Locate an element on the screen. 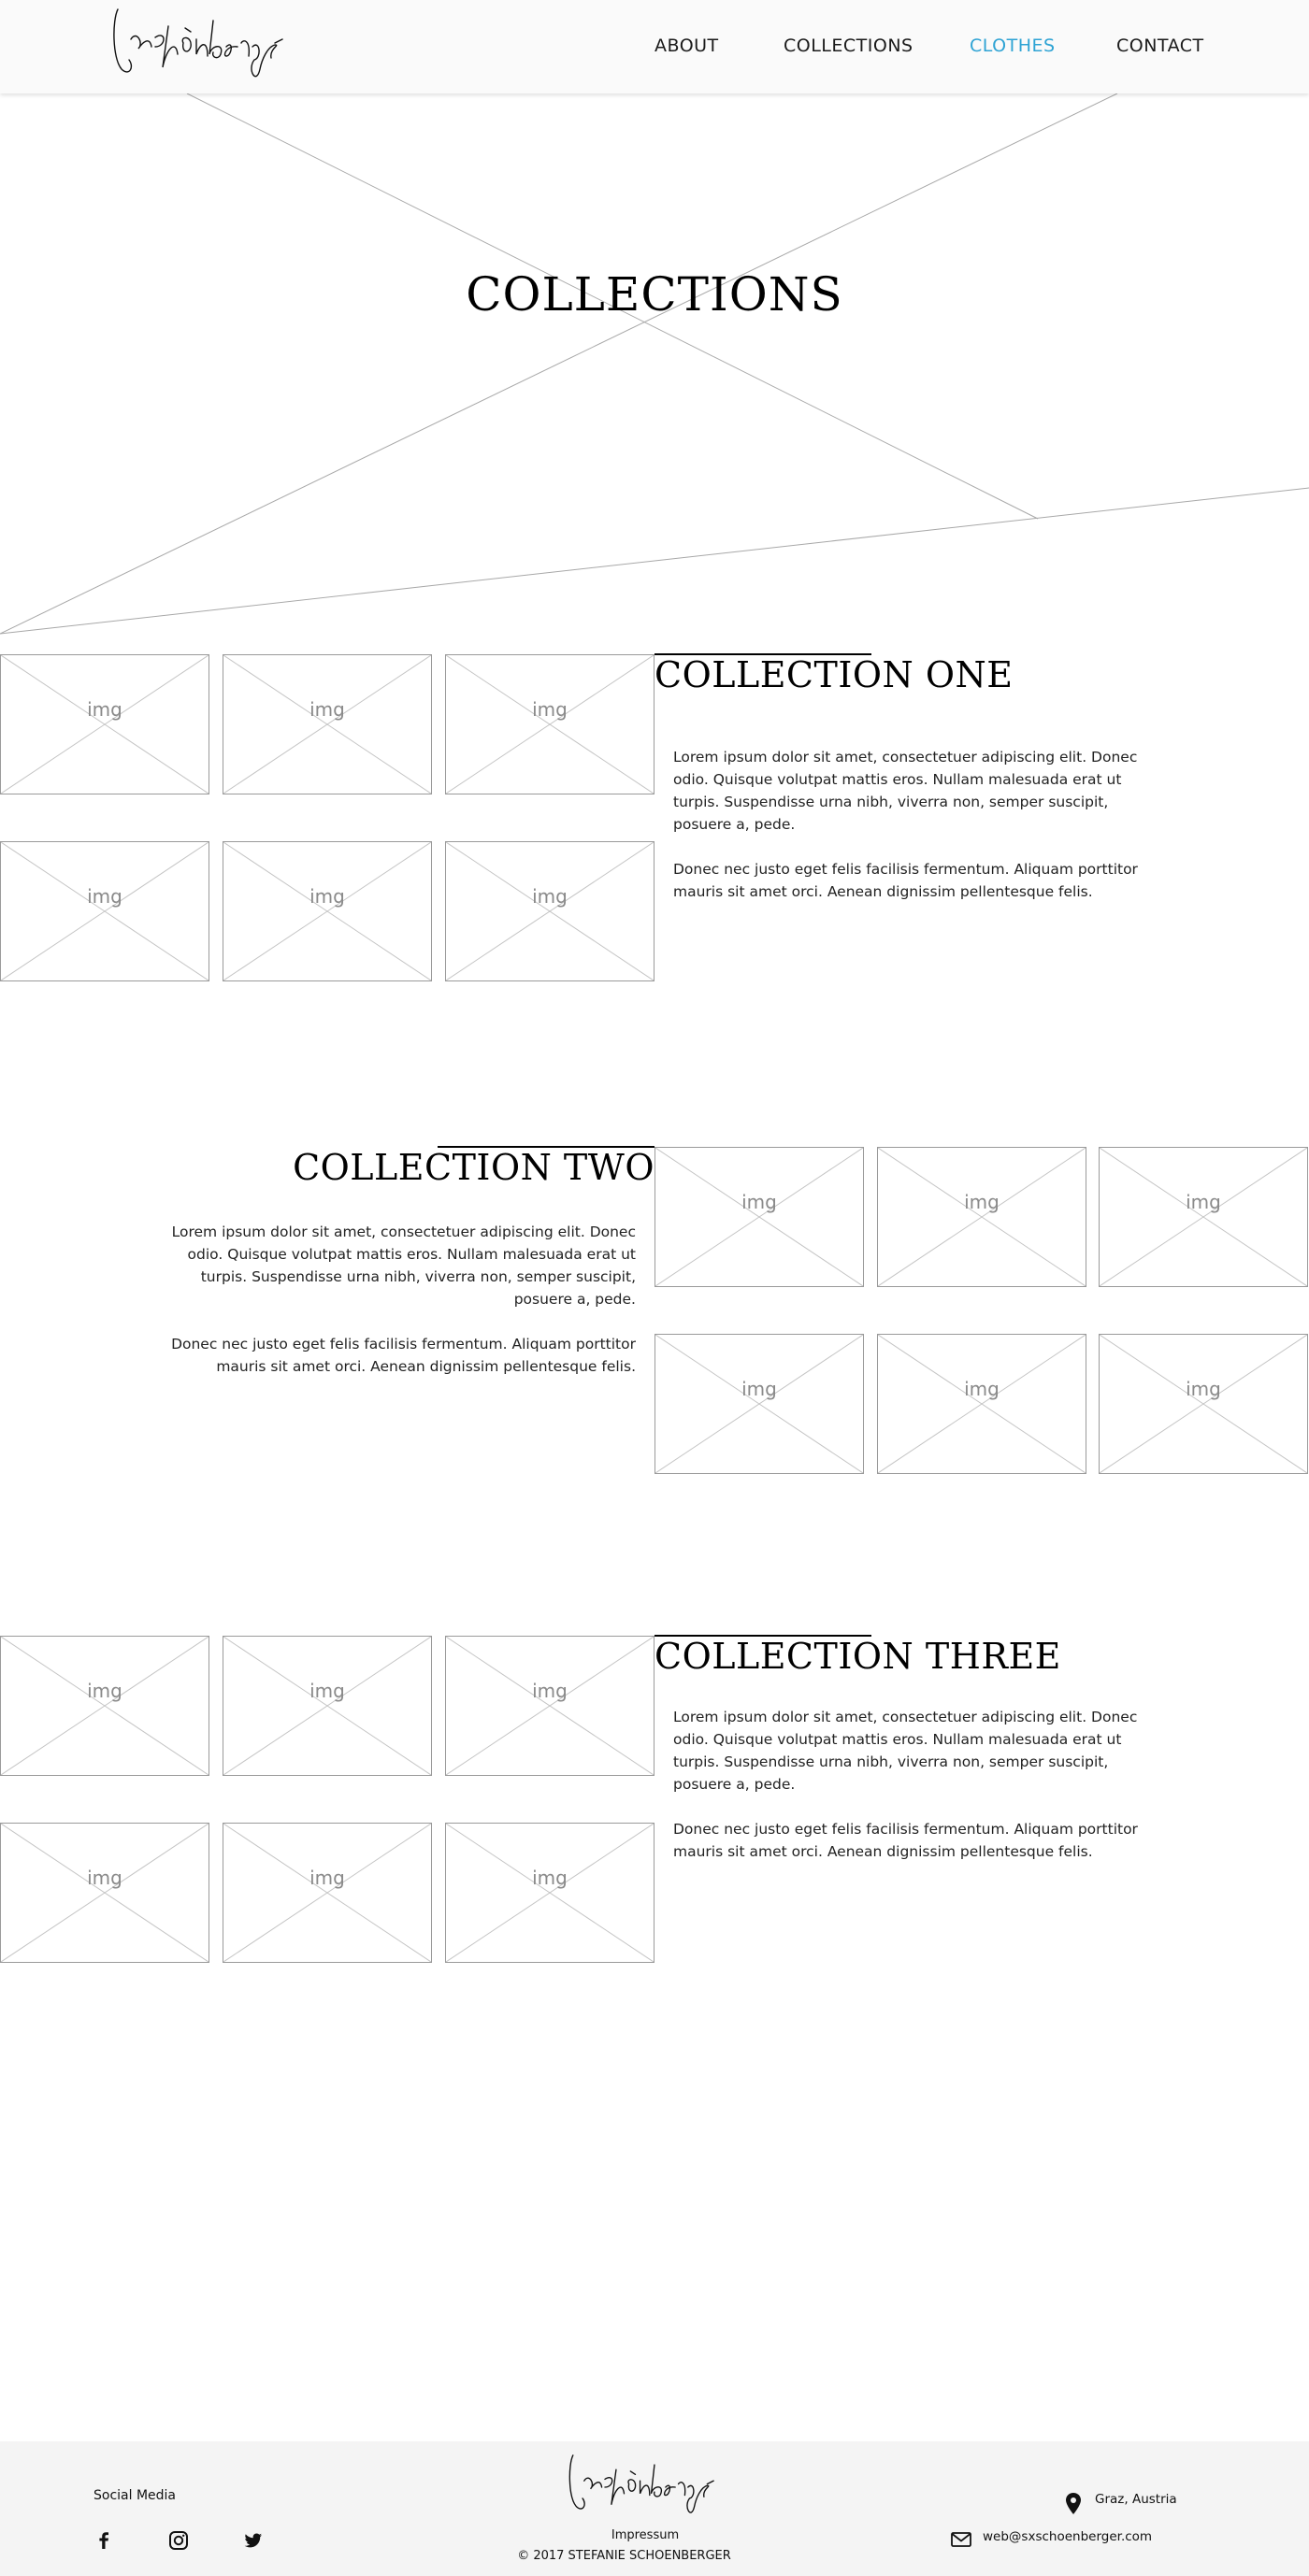 The height and width of the screenshot is (2576, 1309). nav-about: ABOUT is located at coordinates (687, 46).